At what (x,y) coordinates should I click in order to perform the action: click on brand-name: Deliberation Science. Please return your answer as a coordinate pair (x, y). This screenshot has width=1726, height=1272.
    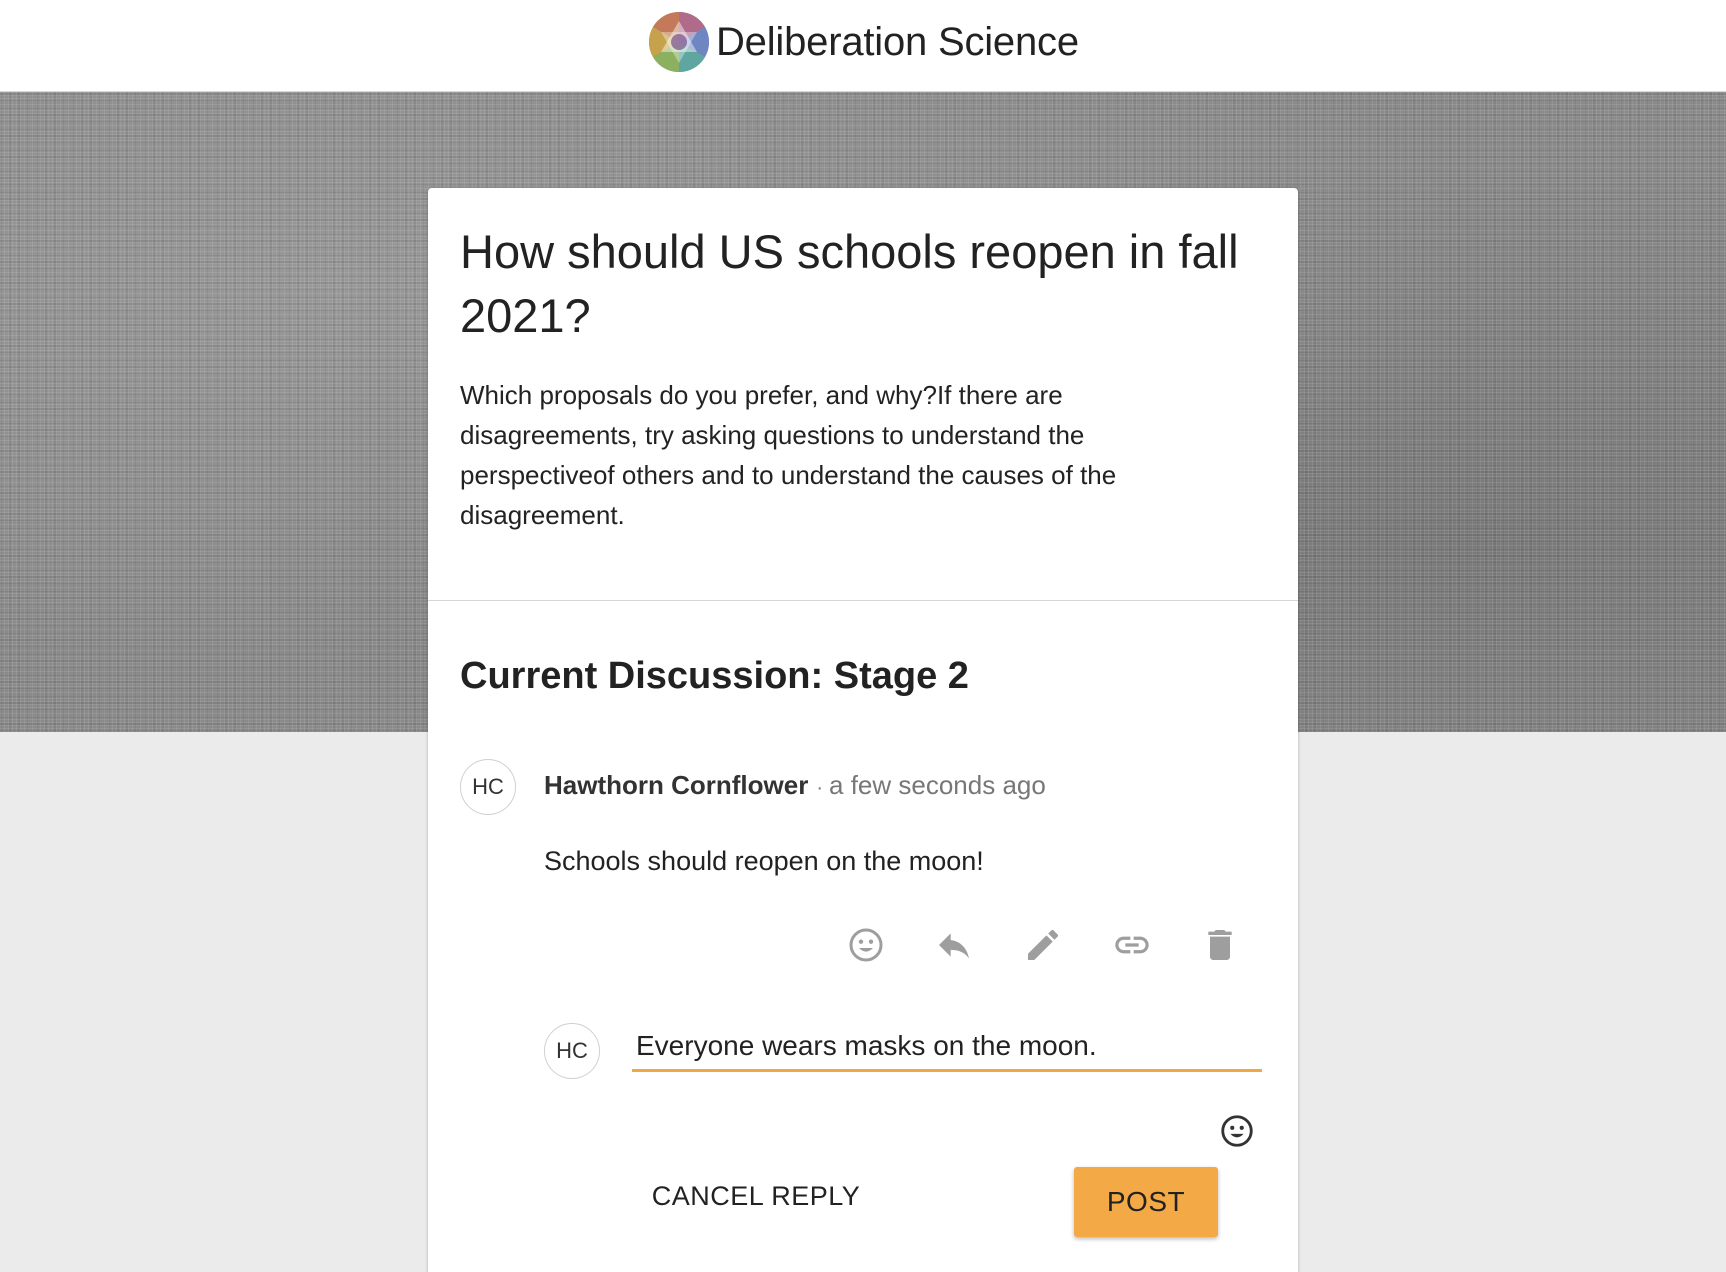
    Looking at the image, I should click on (897, 41).